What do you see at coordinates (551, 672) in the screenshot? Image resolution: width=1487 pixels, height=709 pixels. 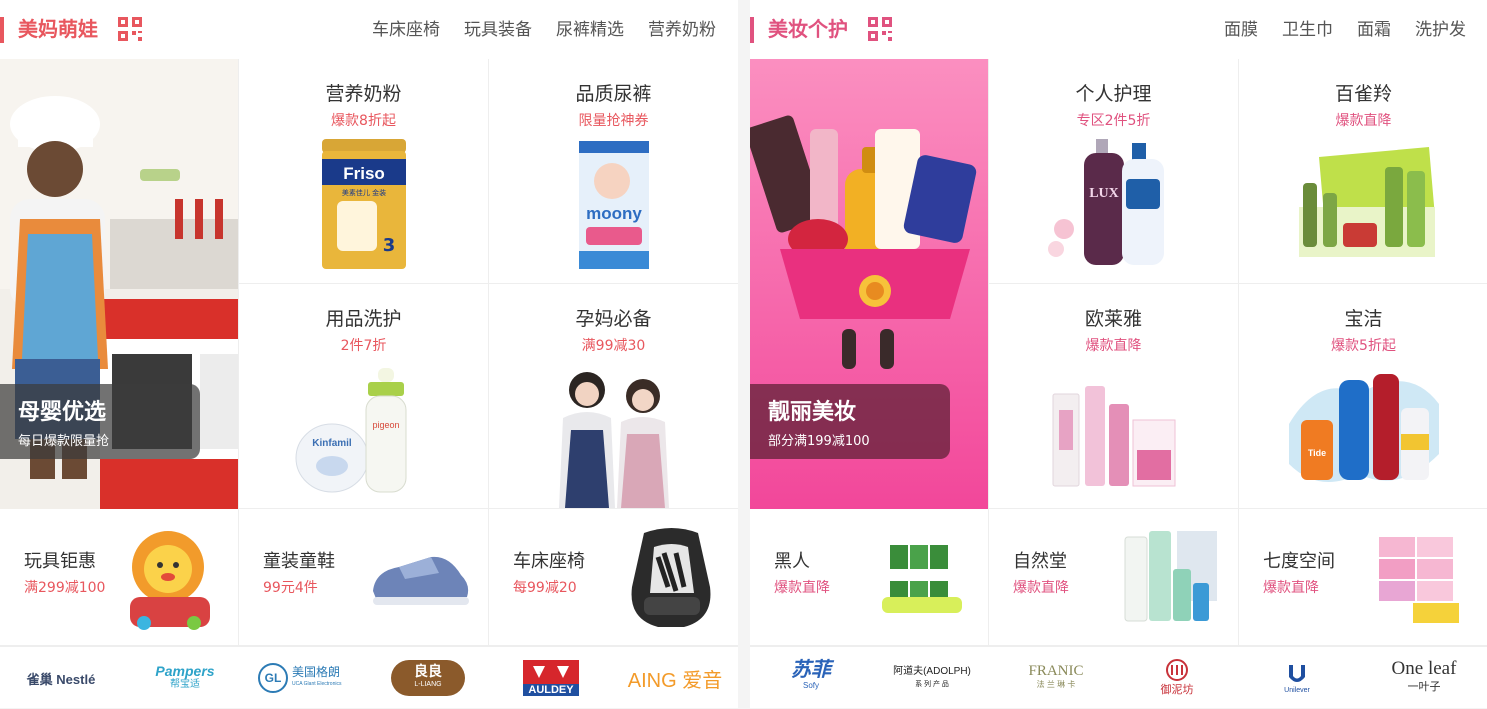 I see `auldey-diamond-icon` at bounding box center [551, 672].